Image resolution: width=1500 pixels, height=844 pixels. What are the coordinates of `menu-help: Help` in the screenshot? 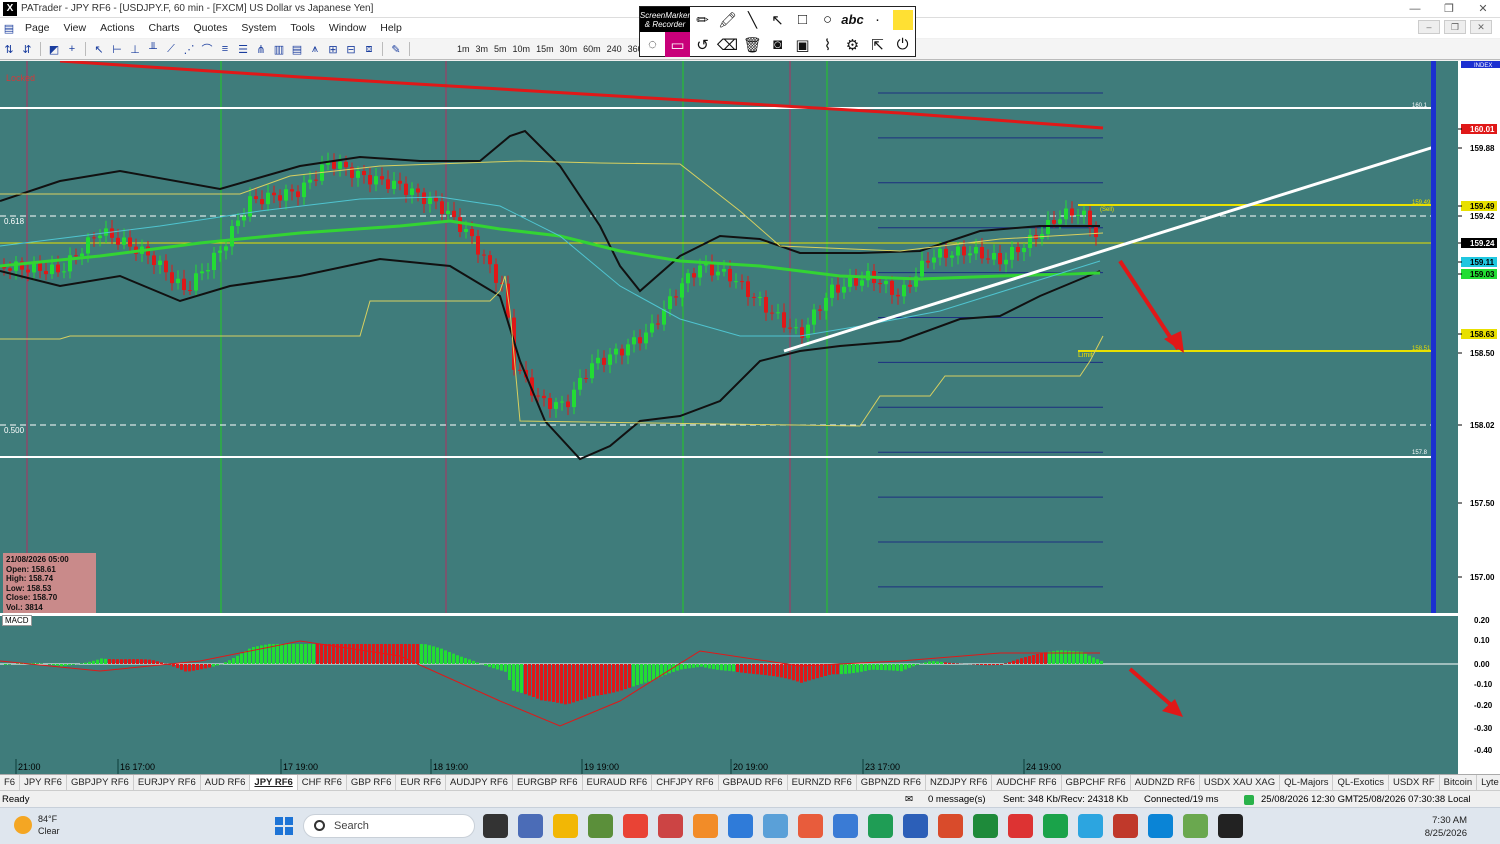 It's located at (391, 28).